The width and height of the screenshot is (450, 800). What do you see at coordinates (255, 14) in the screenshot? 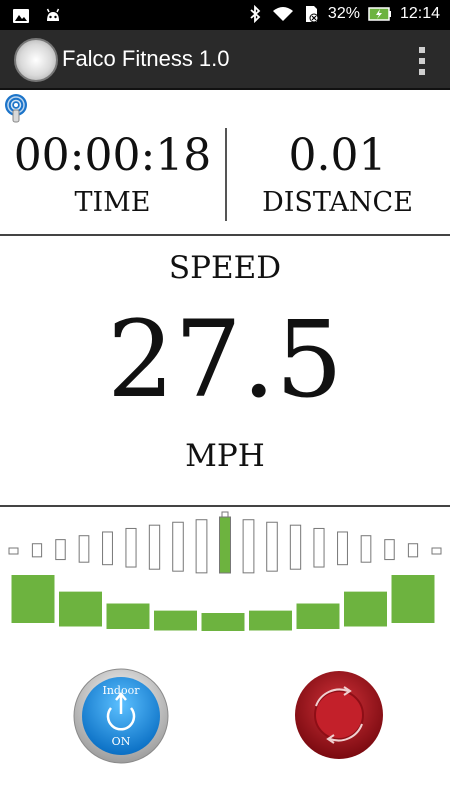
I see `bluetooth-icon` at bounding box center [255, 14].